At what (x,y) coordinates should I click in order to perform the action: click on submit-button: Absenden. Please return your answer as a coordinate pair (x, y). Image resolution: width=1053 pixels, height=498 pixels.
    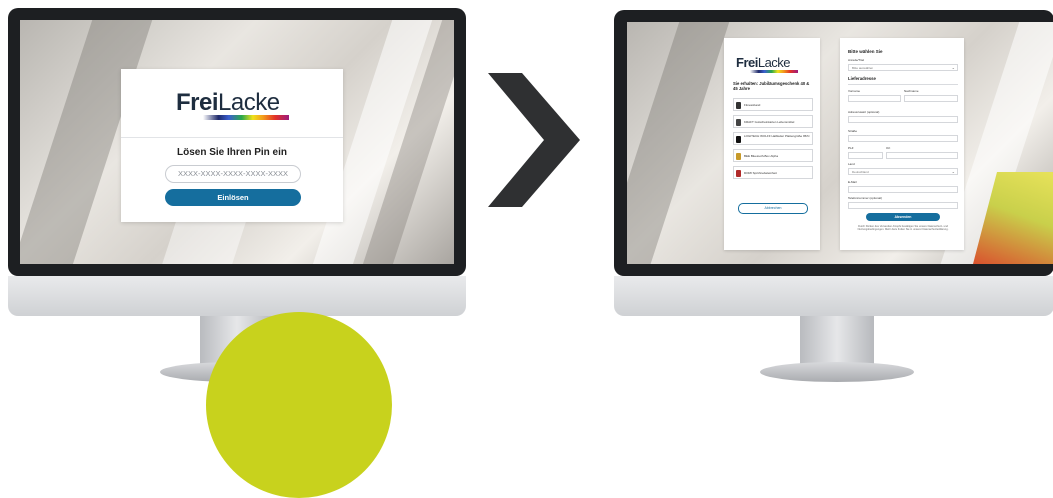
    Looking at the image, I should click on (903, 217).